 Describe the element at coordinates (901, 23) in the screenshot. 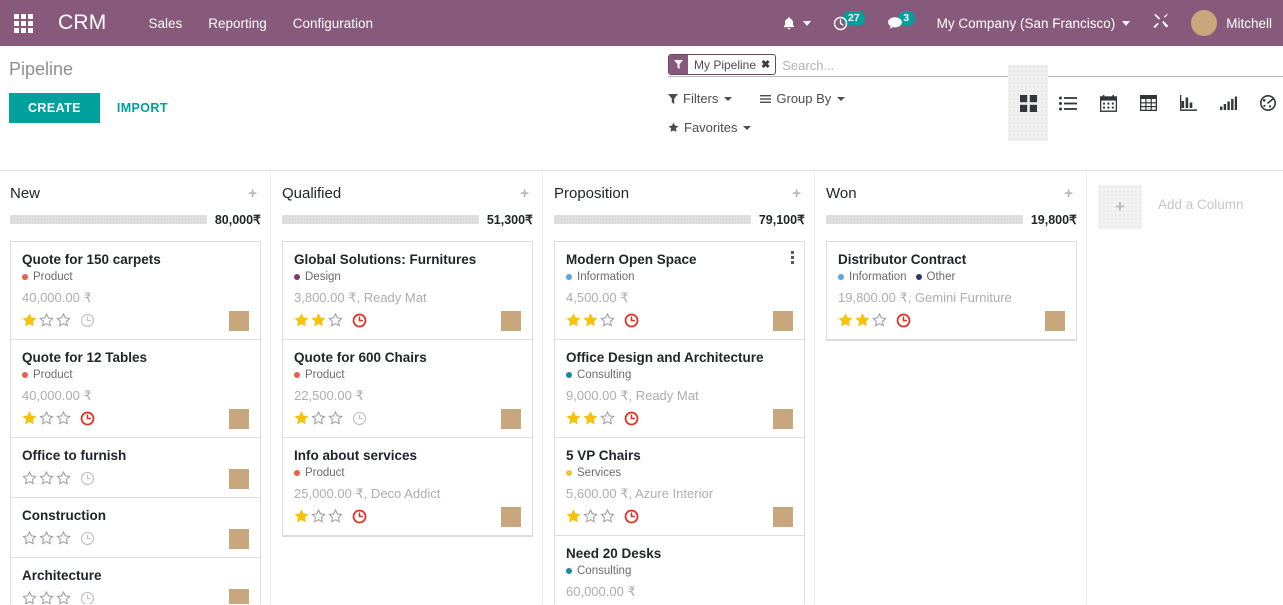

I see `messages-menu: 3` at that location.